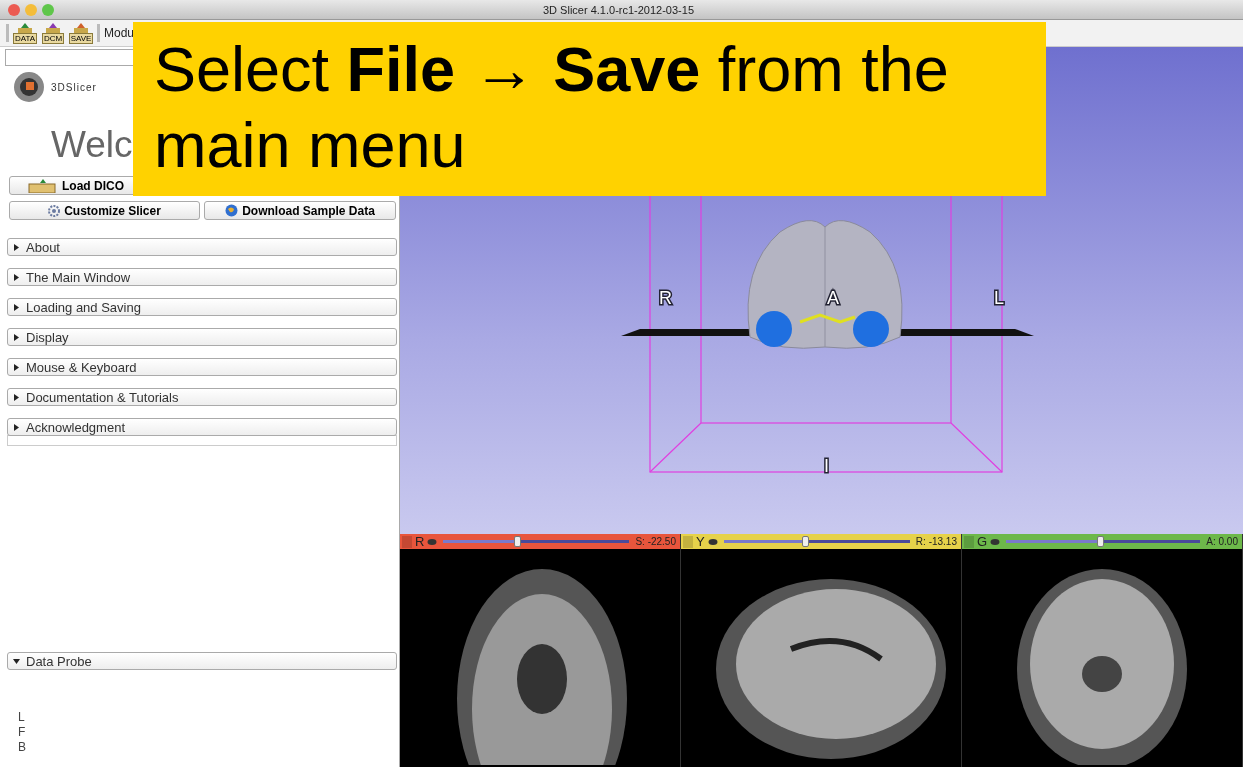  Describe the element at coordinates (59, 661) in the screenshot. I see `section-label: Data Probe` at that location.